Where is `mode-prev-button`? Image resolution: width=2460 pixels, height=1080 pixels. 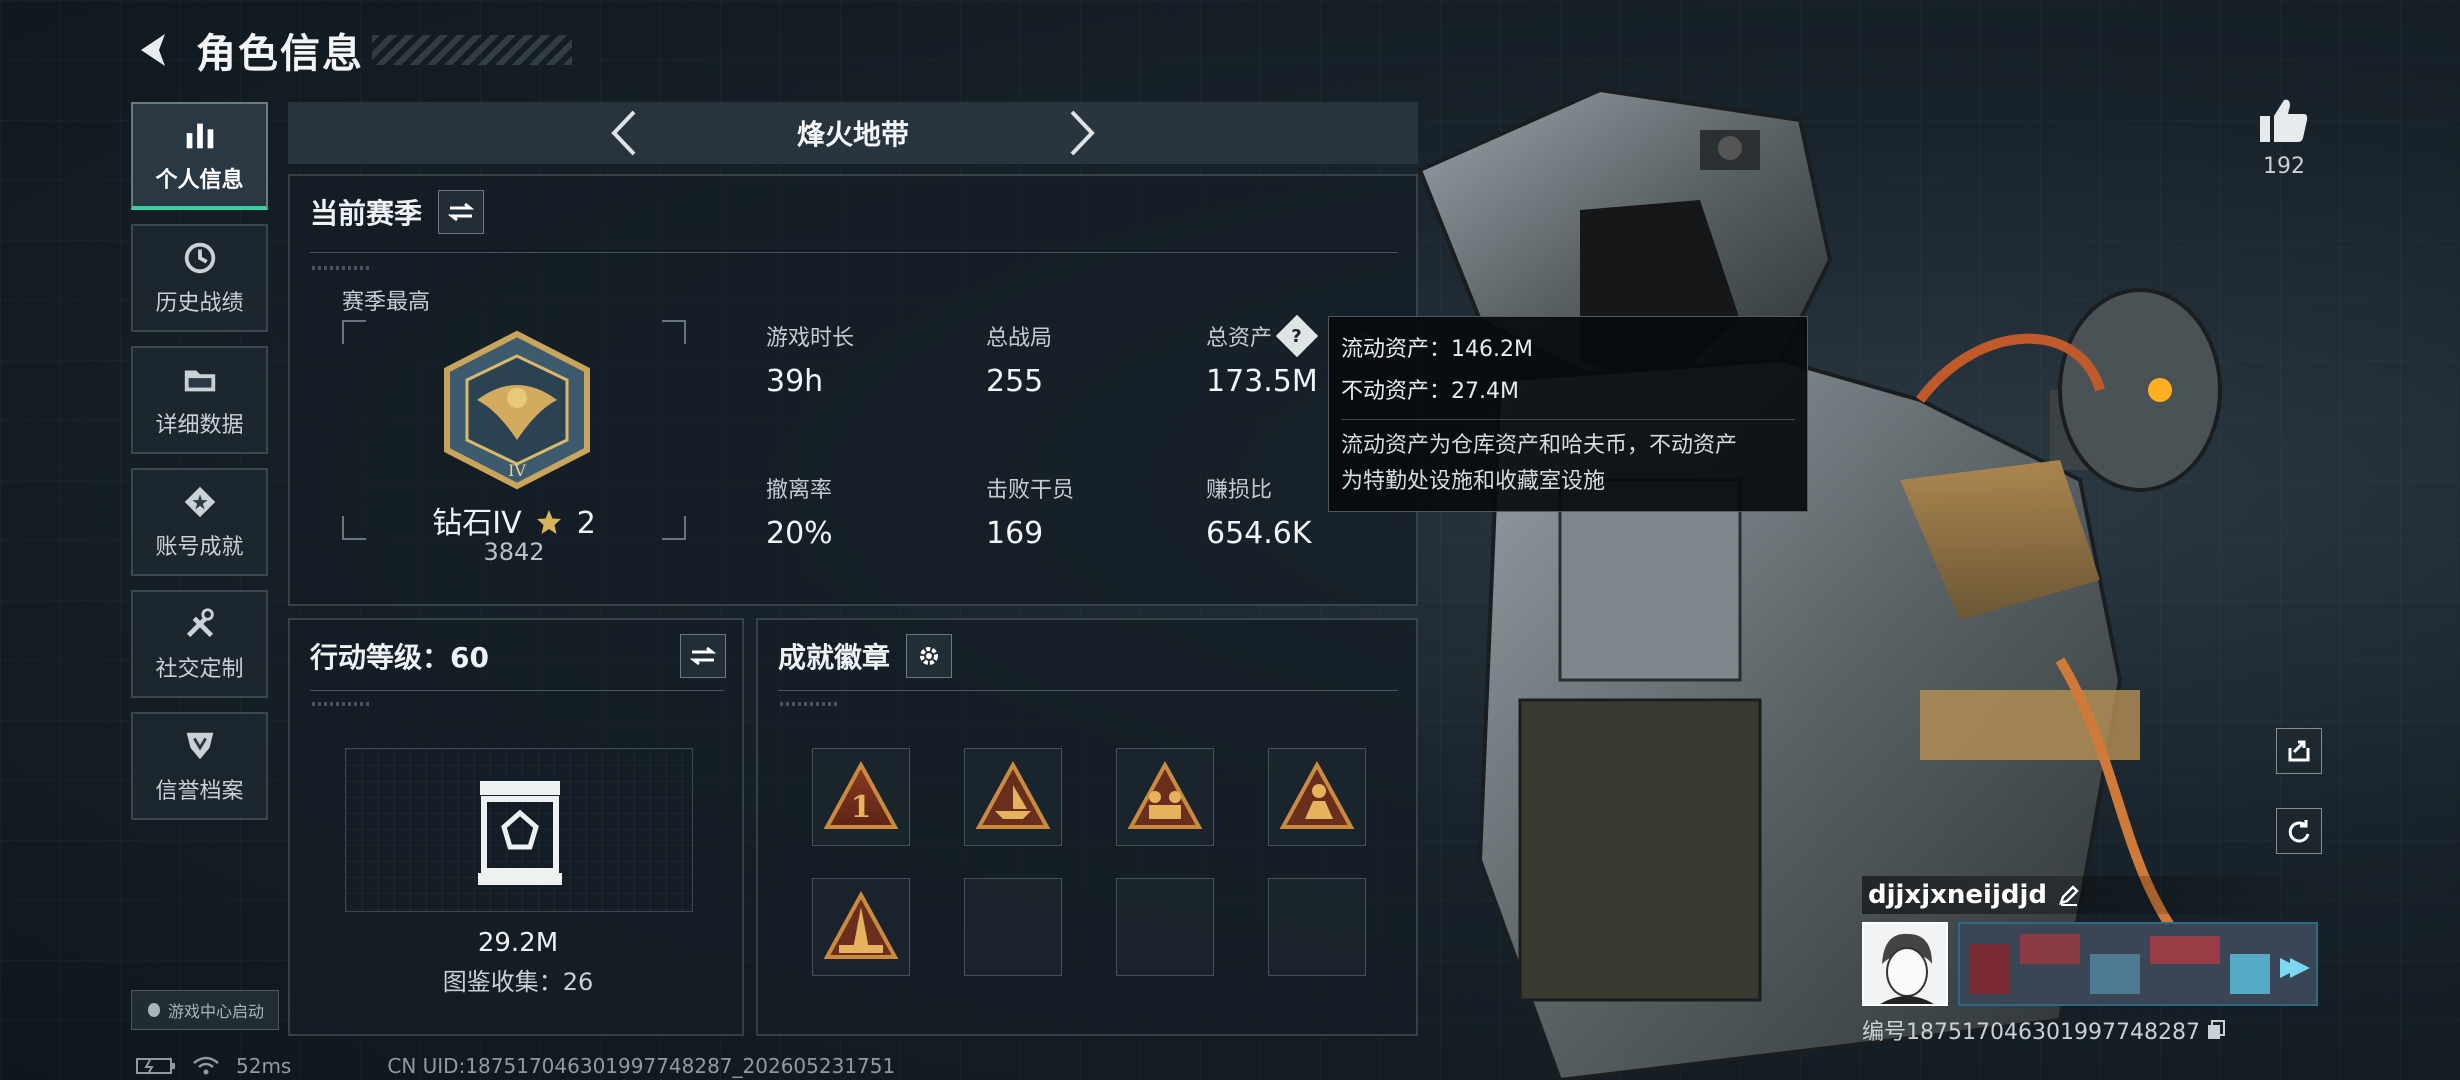 mode-prev-button is located at coordinates (623, 133).